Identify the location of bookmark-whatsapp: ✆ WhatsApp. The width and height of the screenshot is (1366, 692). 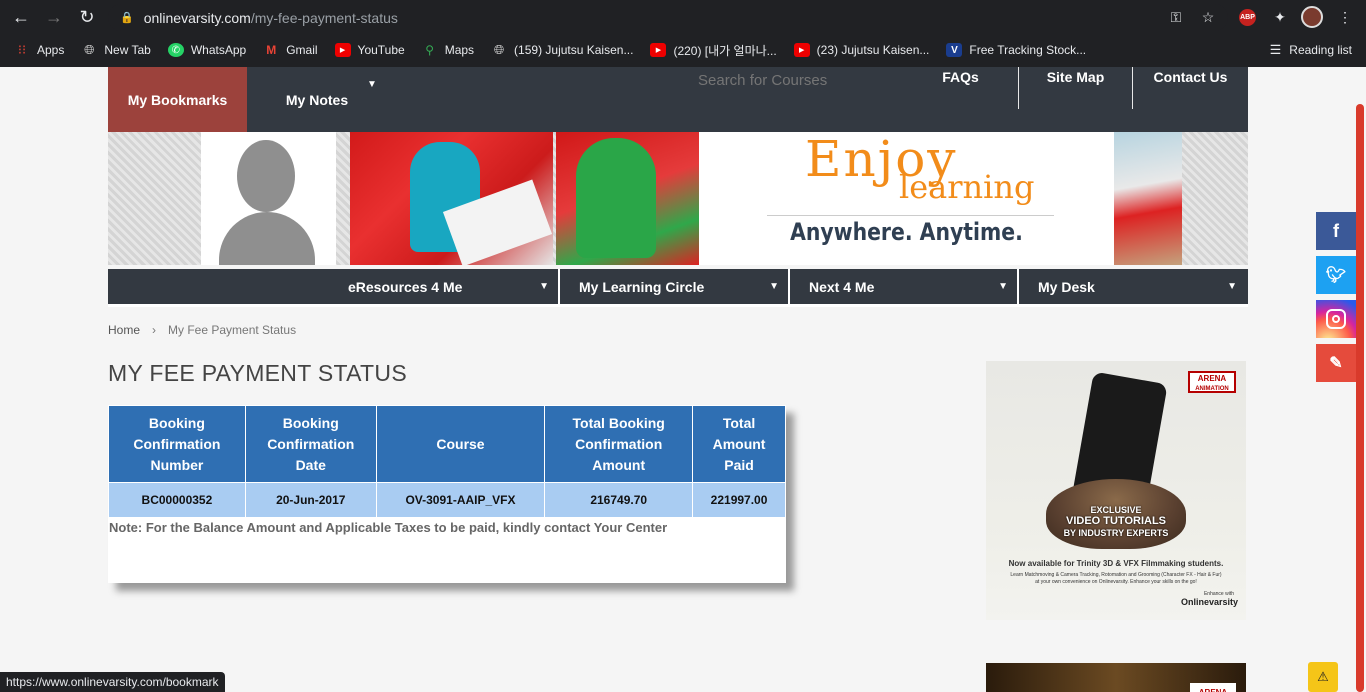
(206, 50).